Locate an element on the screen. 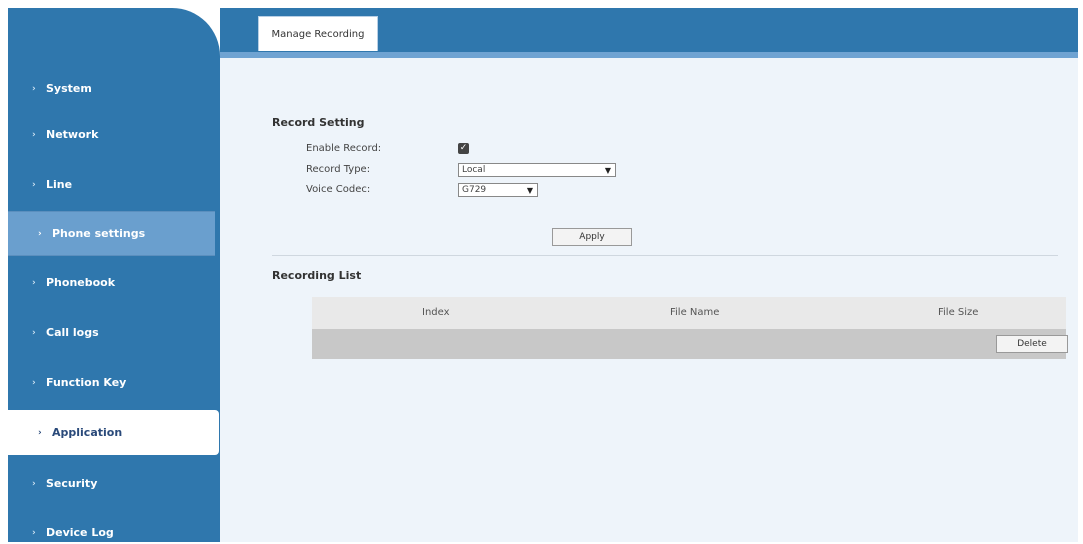 This screenshot has width=1083, height=544. sidebar-item-phone-settings: › Phone settings is located at coordinates (111, 233).